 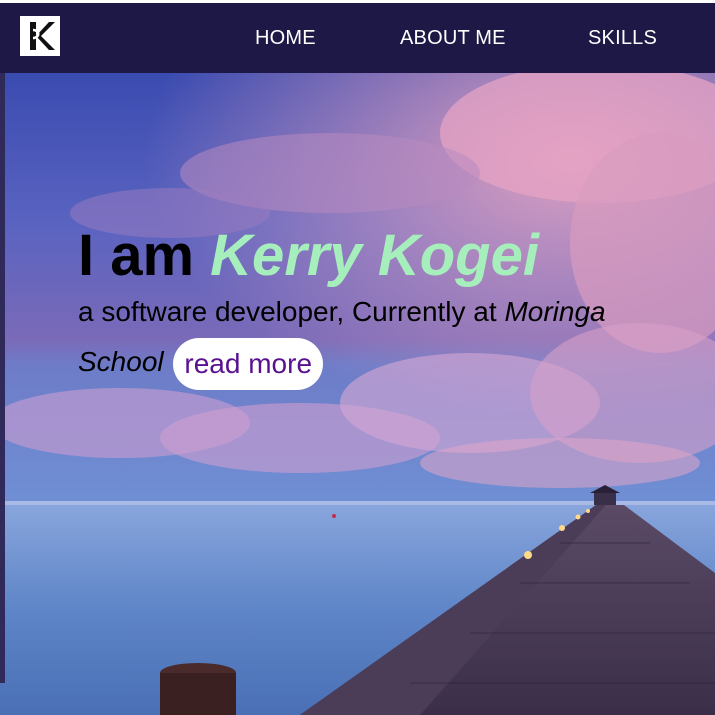 I want to click on headline-intro: I am, so click(x=144, y=255).